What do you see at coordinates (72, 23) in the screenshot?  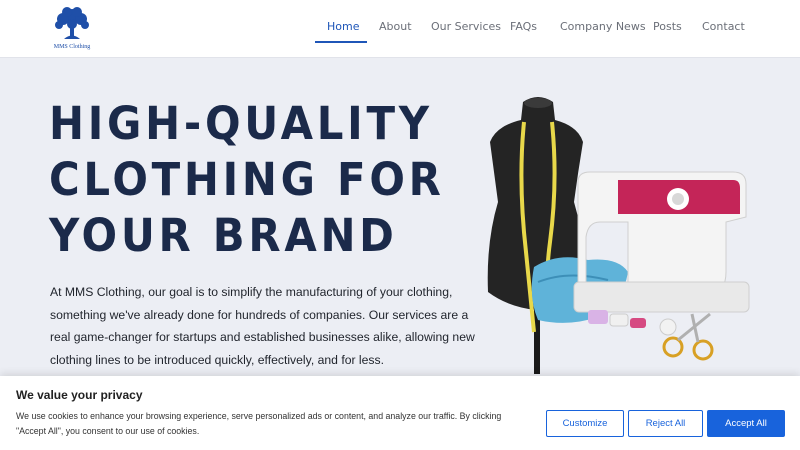 I see `tree-logo-icon` at bounding box center [72, 23].